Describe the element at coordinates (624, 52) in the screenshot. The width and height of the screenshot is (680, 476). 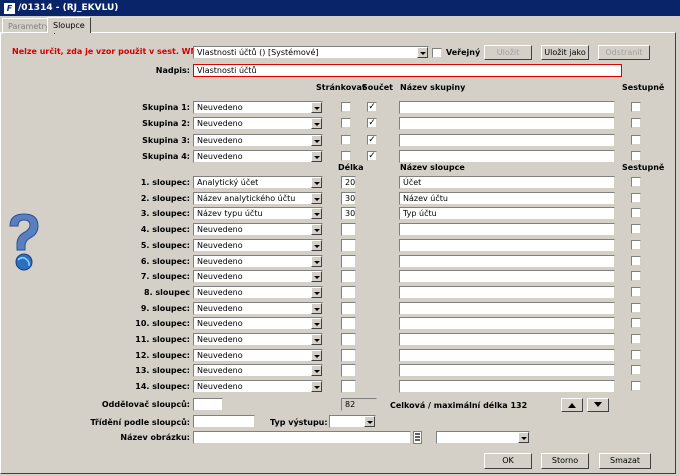
I see `remove-button: Odstranit` at that location.